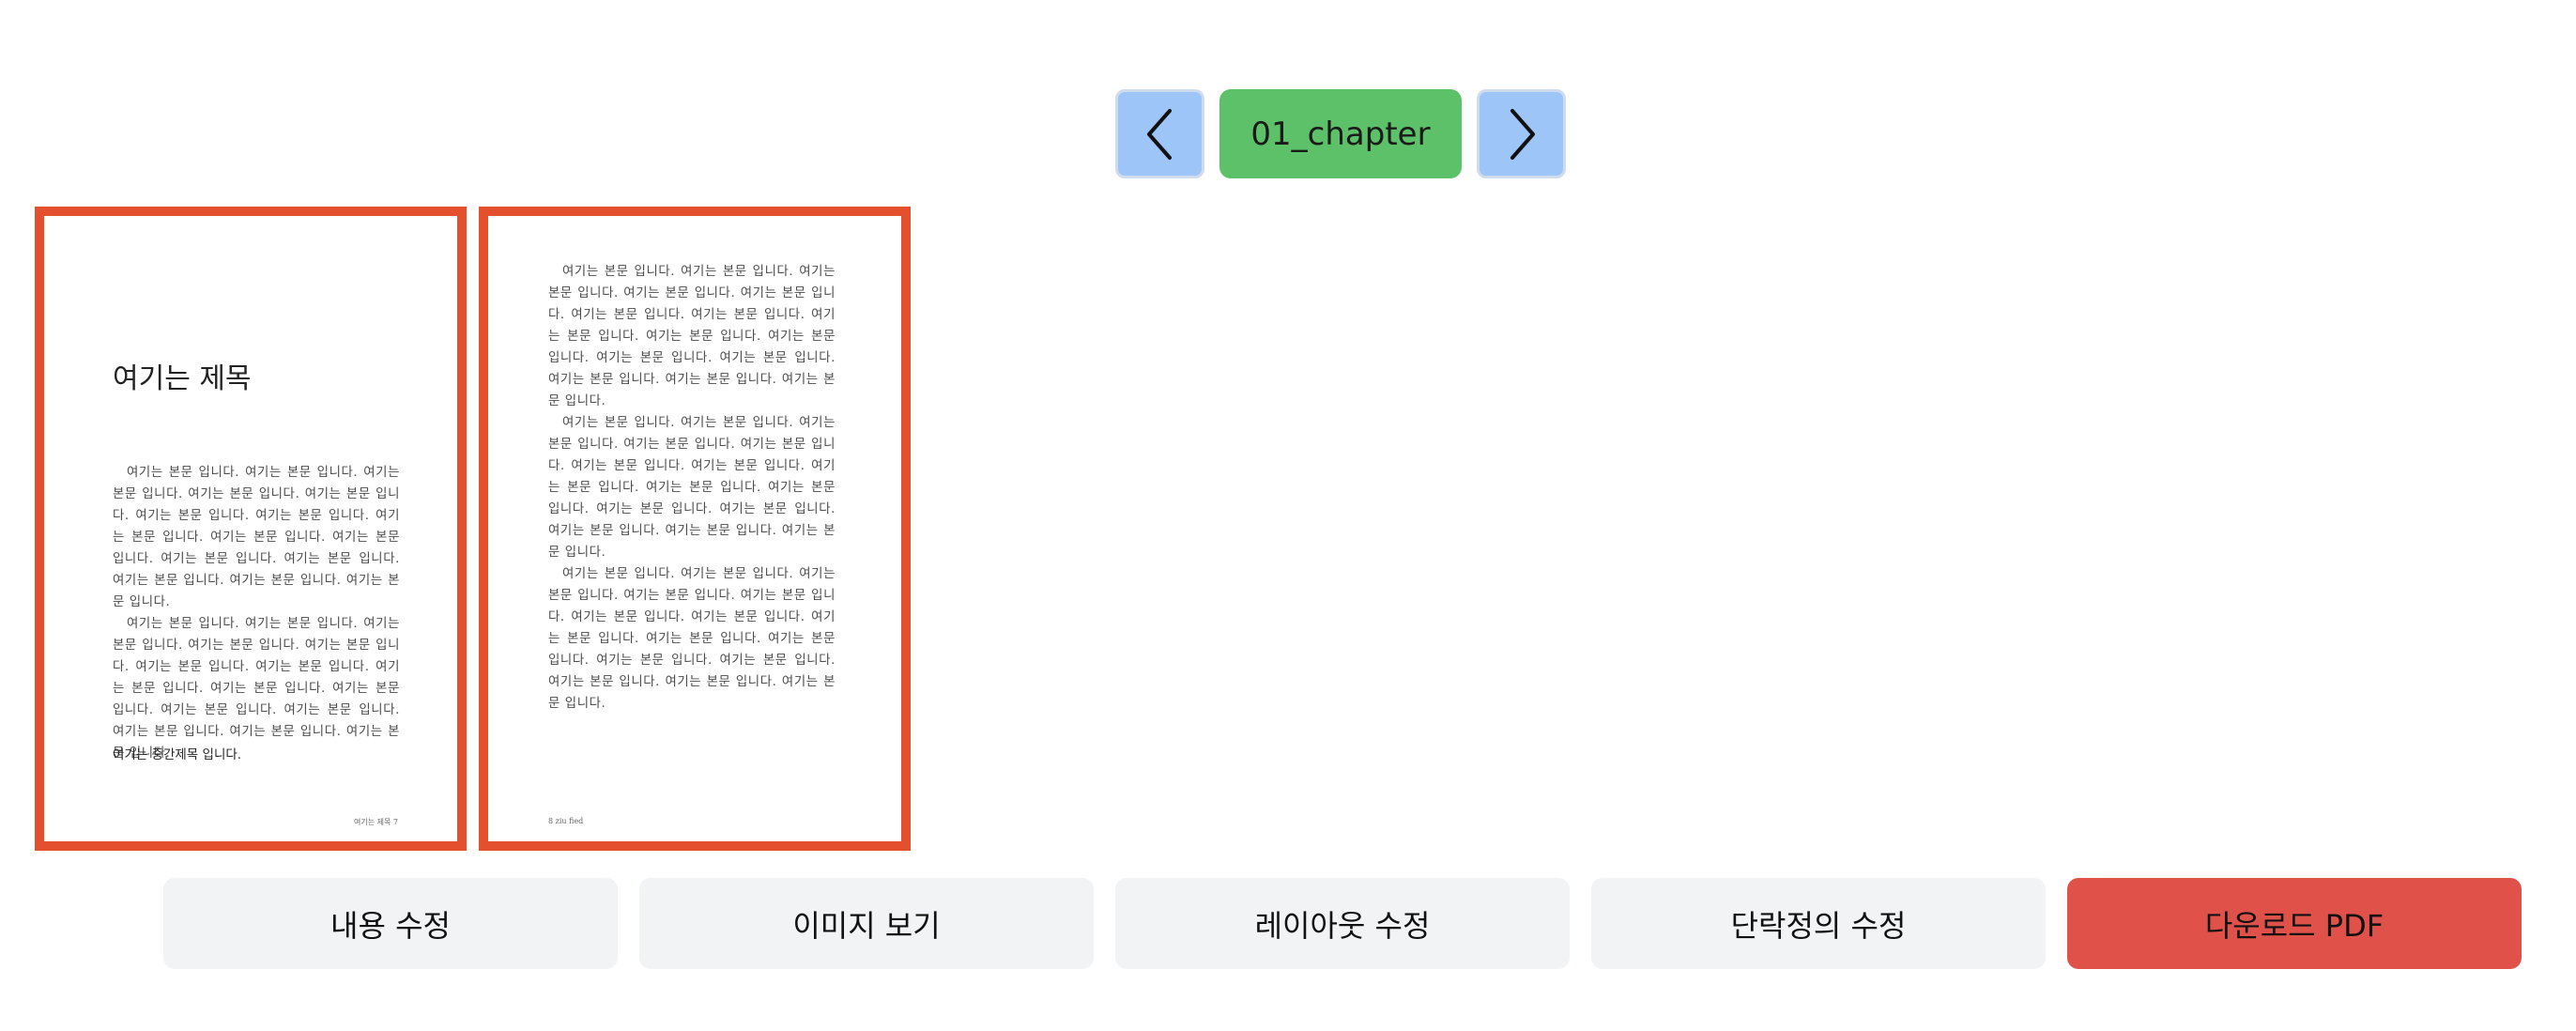 Image resolution: width=2576 pixels, height=1031 pixels. I want to click on chapter-selector: 01_chapter, so click(1340, 133).